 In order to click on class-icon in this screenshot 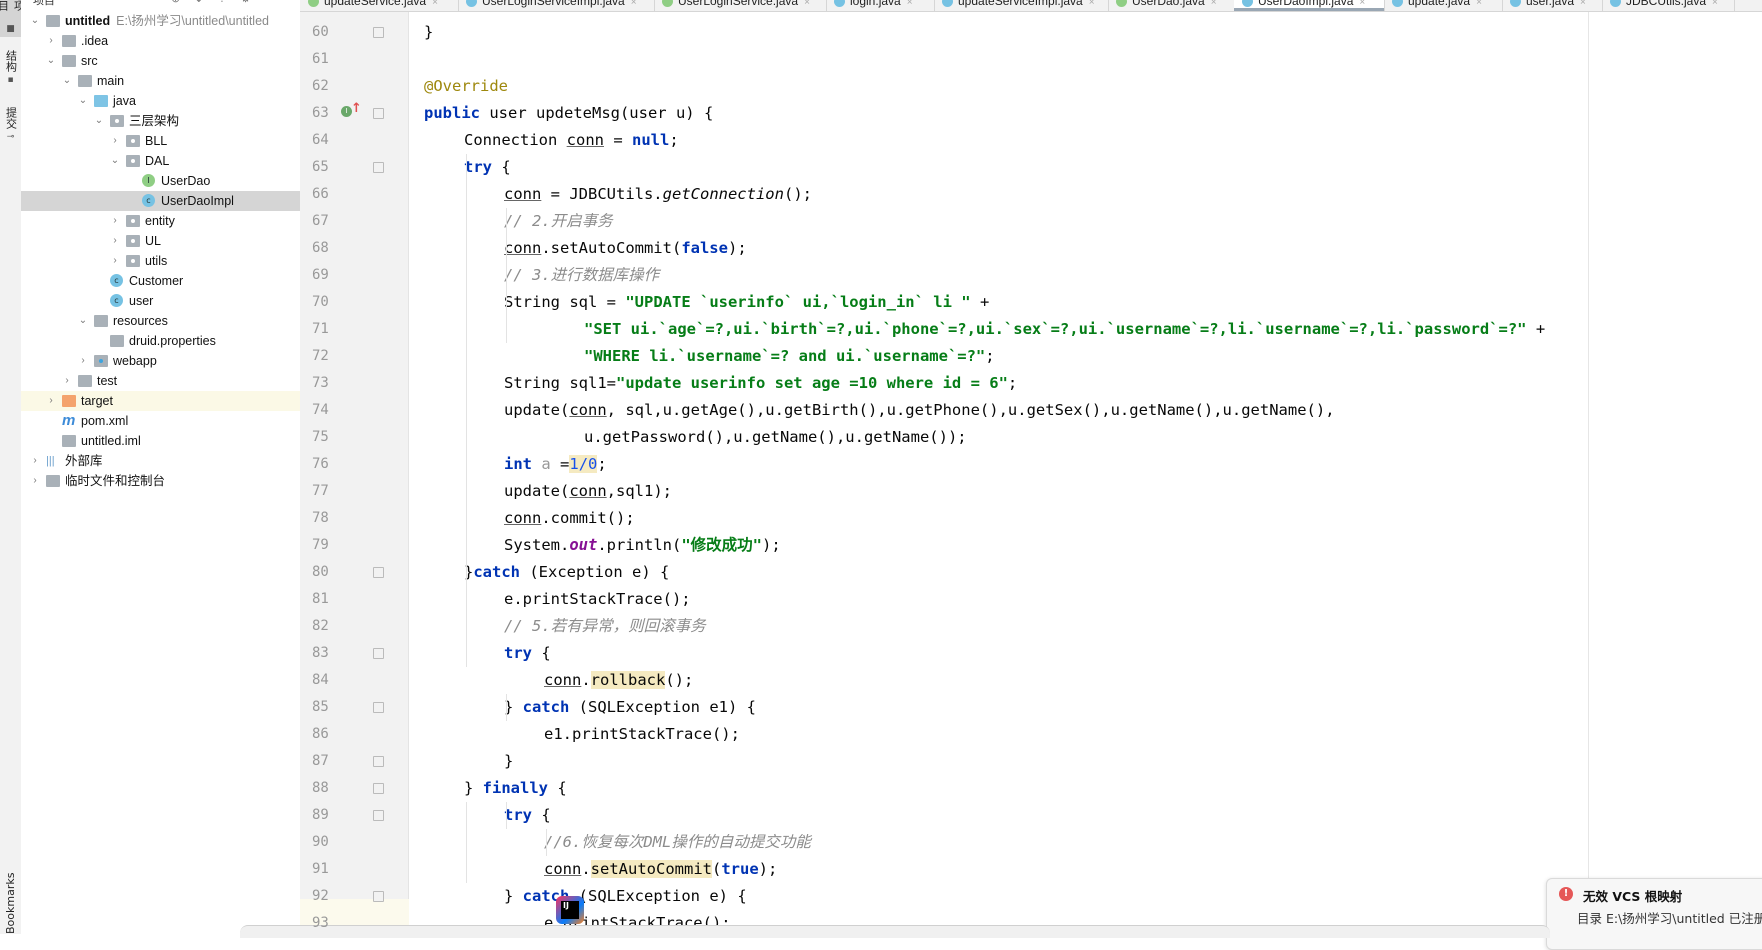, I will do `click(947, 4)`.